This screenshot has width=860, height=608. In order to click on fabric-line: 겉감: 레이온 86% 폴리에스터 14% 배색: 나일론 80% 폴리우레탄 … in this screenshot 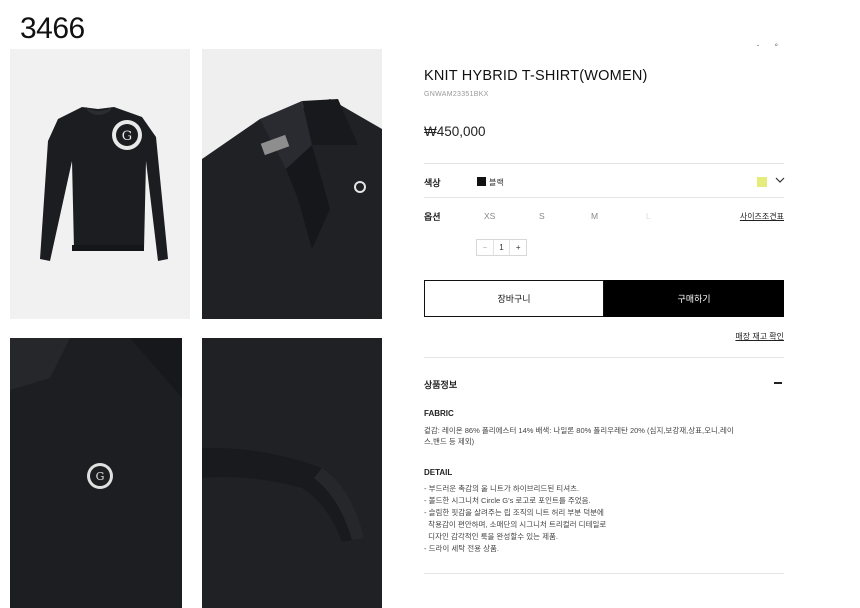, I will do `click(579, 430)`.